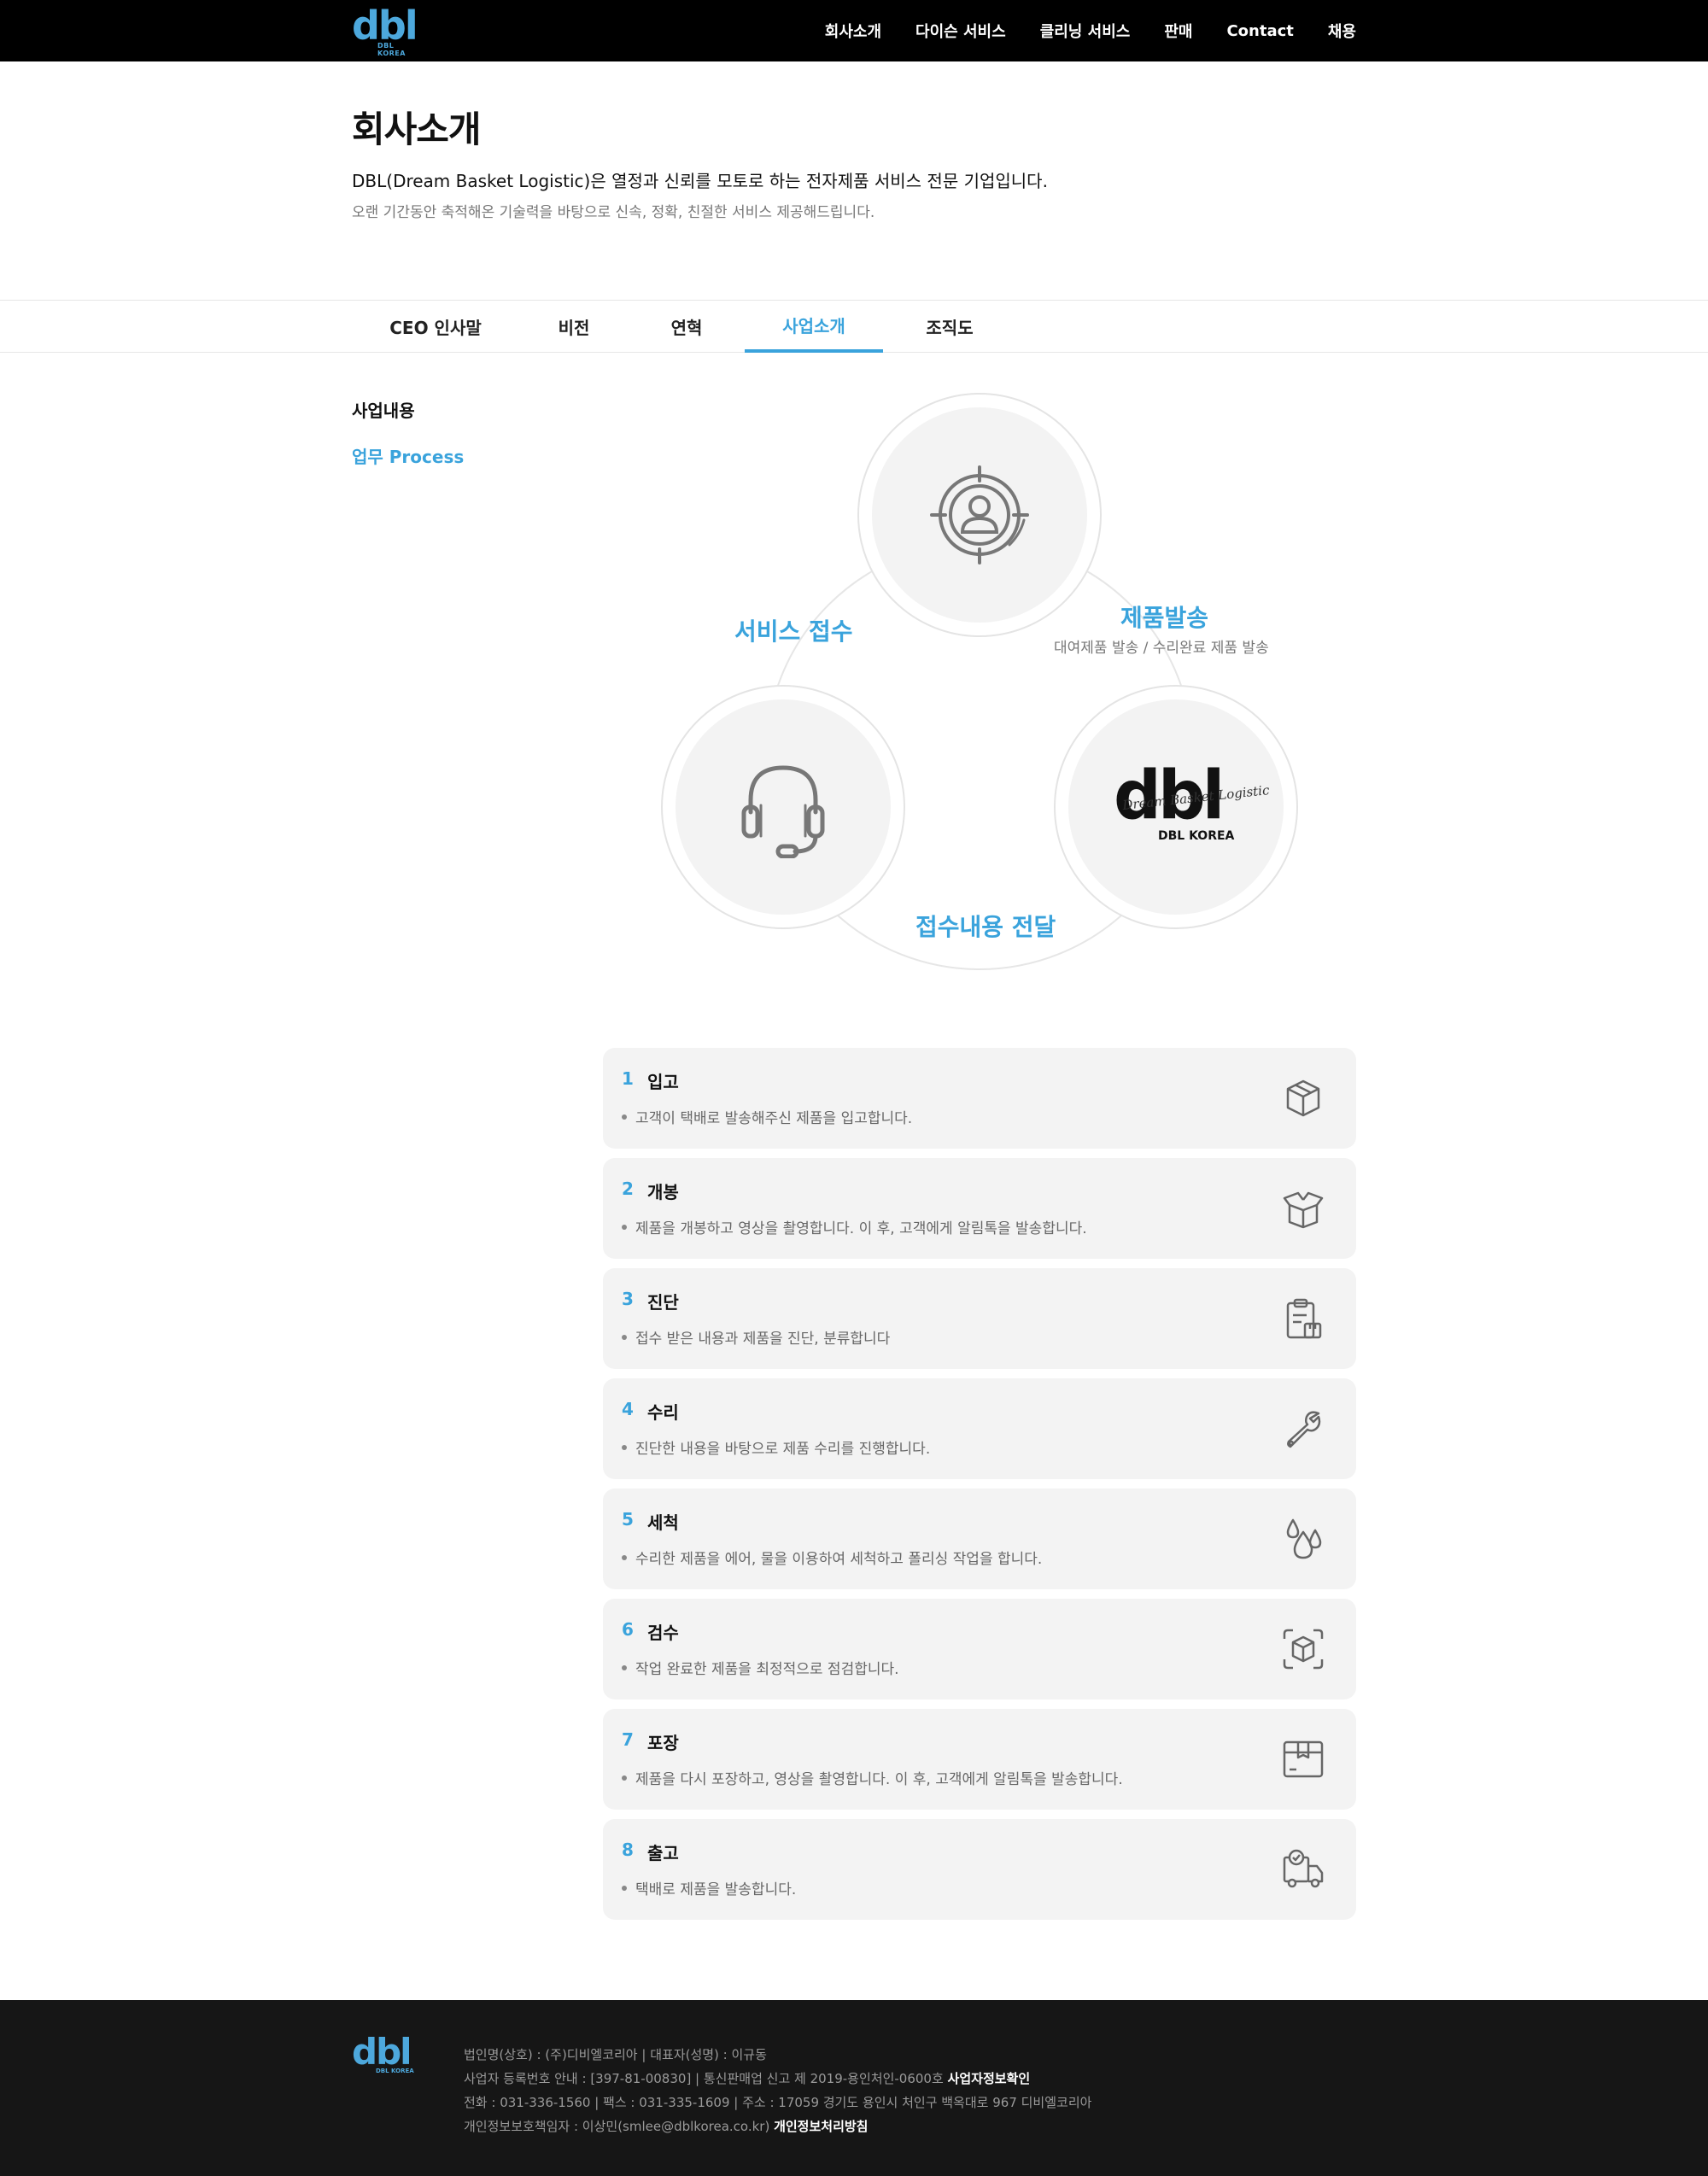  What do you see at coordinates (793, 631) in the screenshot?
I see `label-service-reception: 서비스 접수` at bounding box center [793, 631].